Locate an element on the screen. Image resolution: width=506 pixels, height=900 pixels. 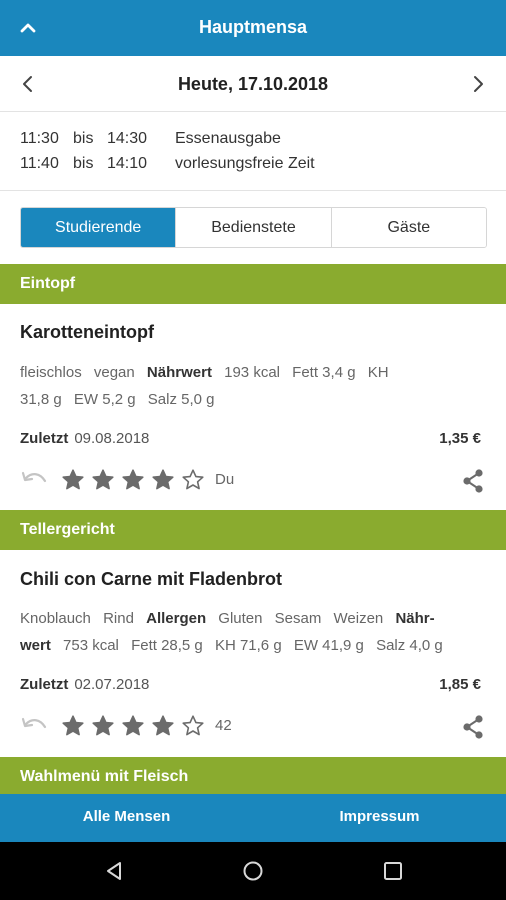
recents-icon is located at coordinates (393, 871).